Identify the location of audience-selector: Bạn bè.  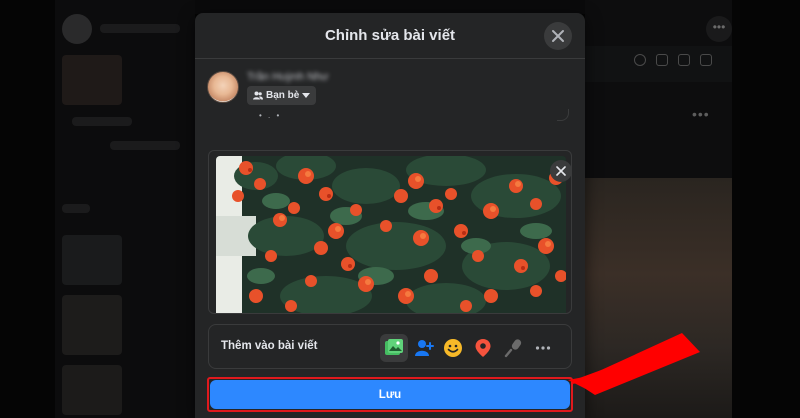
(282, 95).